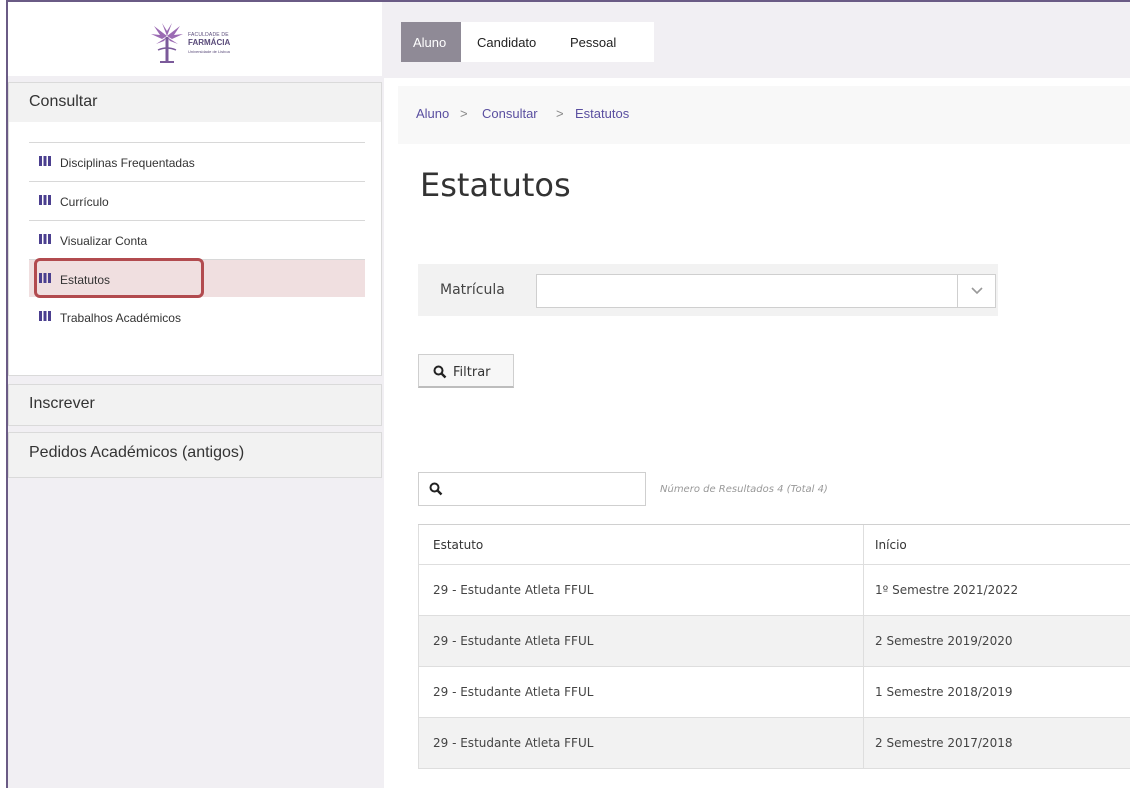  What do you see at coordinates (891, 544) in the screenshot?
I see `column-header-inicio: Início` at bounding box center [891, 544].